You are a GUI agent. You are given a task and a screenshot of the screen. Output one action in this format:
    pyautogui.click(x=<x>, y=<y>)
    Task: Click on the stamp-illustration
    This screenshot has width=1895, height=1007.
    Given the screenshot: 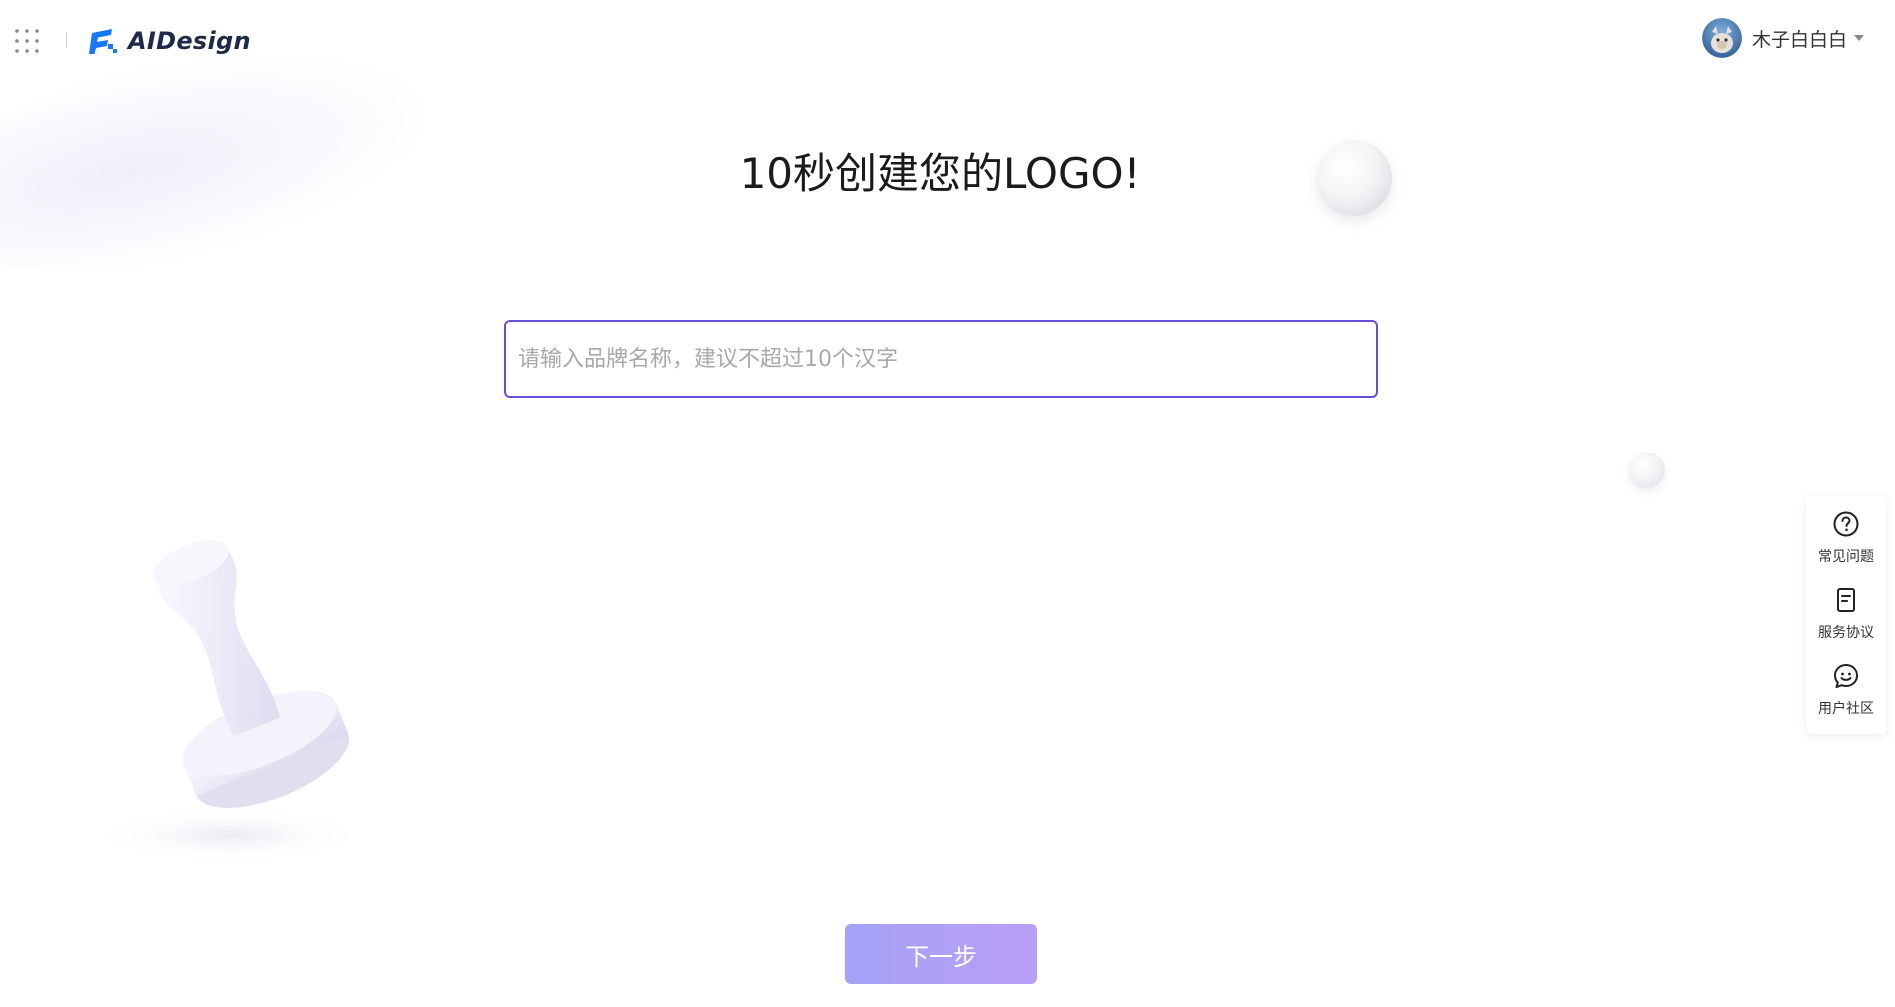 What is the action you would take?
    pyautogui.click(x=230, y=701)
    